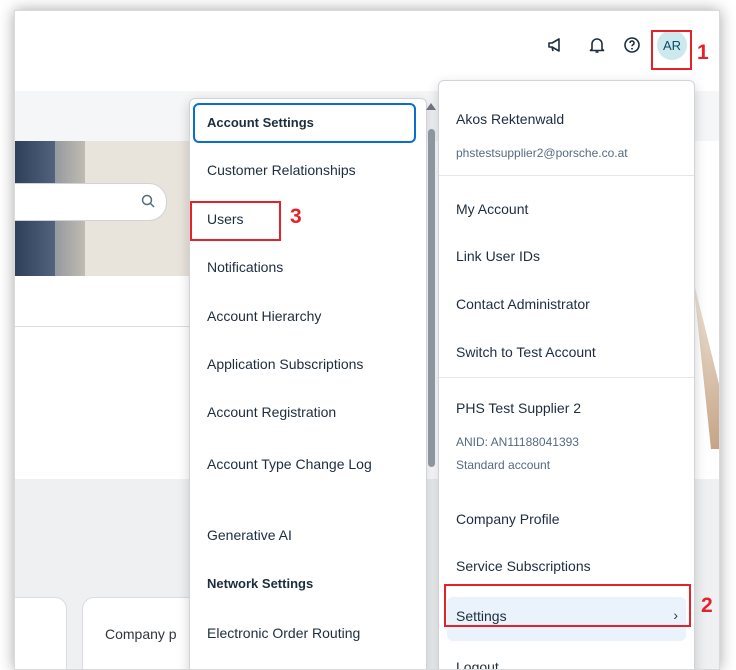 This screenshot has width=736, height=670. I want to click on annotation-number-1: 1, so click(703, 52).